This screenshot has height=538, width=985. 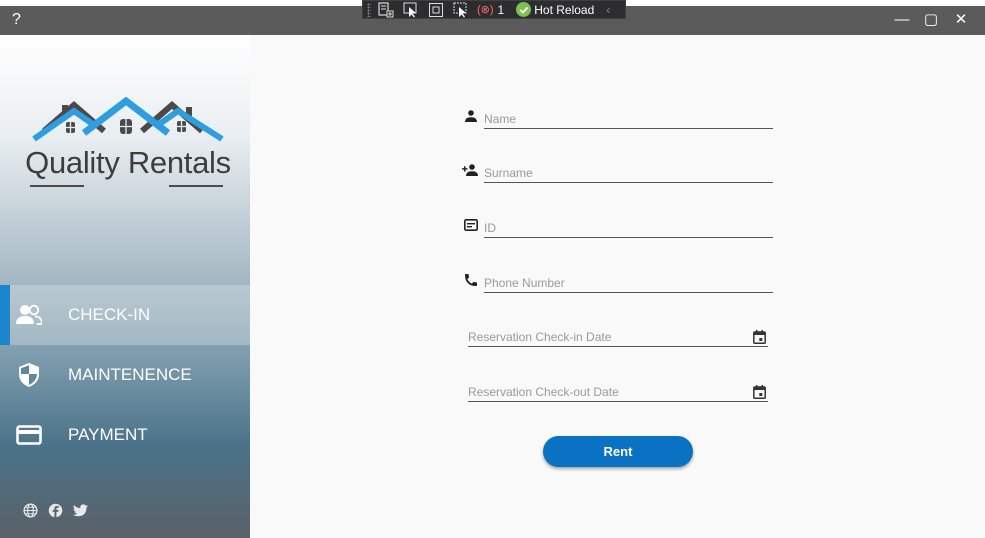 I want to click on brand-name: Quality Rentals, so click(x=128, y=162).